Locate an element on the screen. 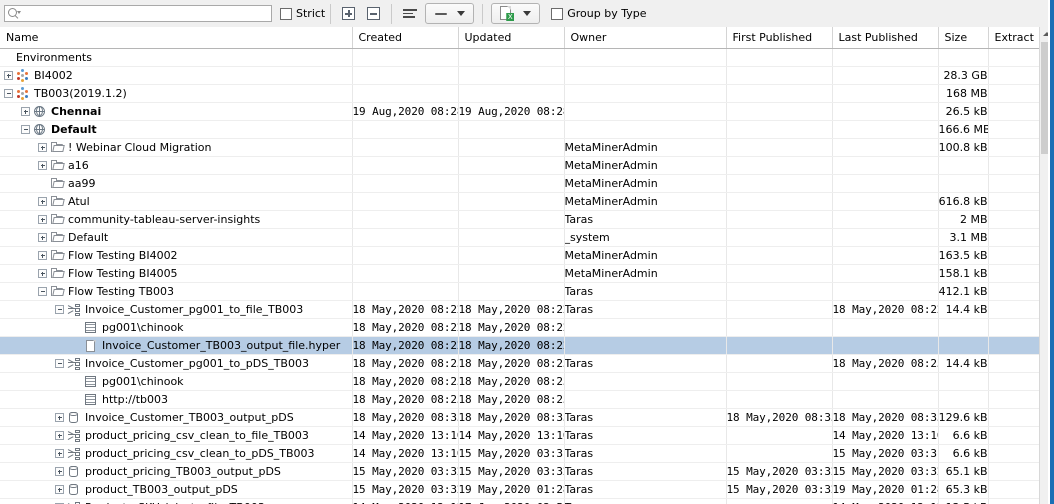 This screenshot has height=504, width=1054. cell-name: BI4002 is located at coordinates (176, 75).